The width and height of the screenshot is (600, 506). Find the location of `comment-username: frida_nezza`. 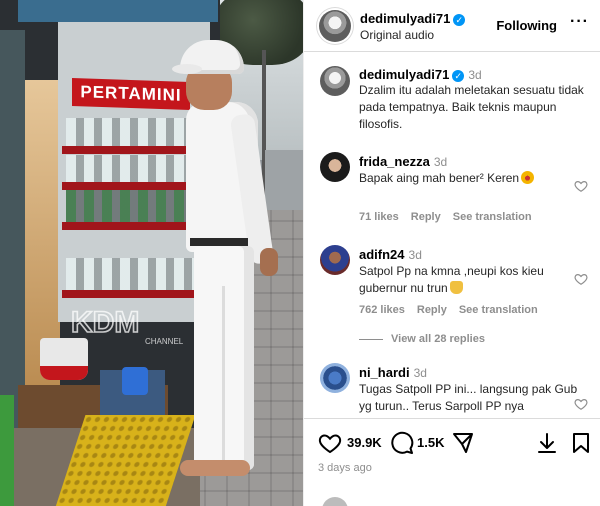

comment-username: frida_nezza is located at coordinates (394, 161).